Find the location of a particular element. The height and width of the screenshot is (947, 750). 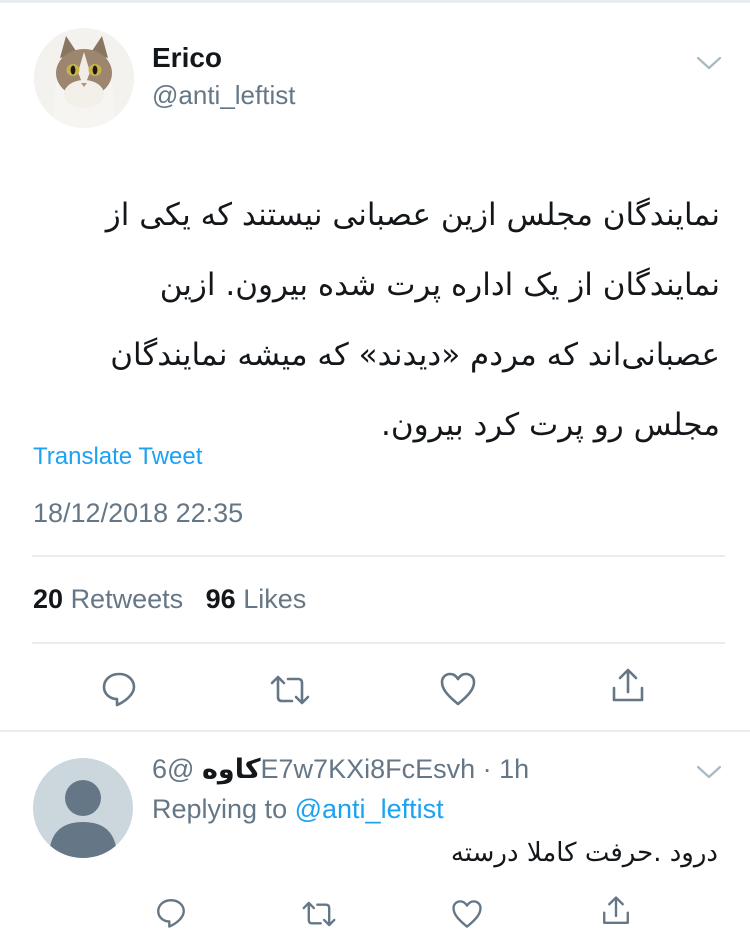

retweet-label: Retweets is located at coordinates (127, 599).